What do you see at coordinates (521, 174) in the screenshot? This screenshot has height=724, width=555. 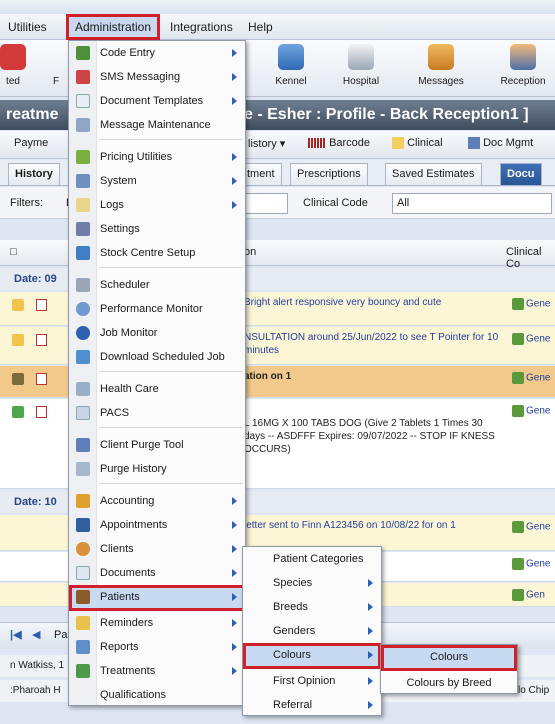 I see `tab-documents: Docu` at bounding box center [521, 174].